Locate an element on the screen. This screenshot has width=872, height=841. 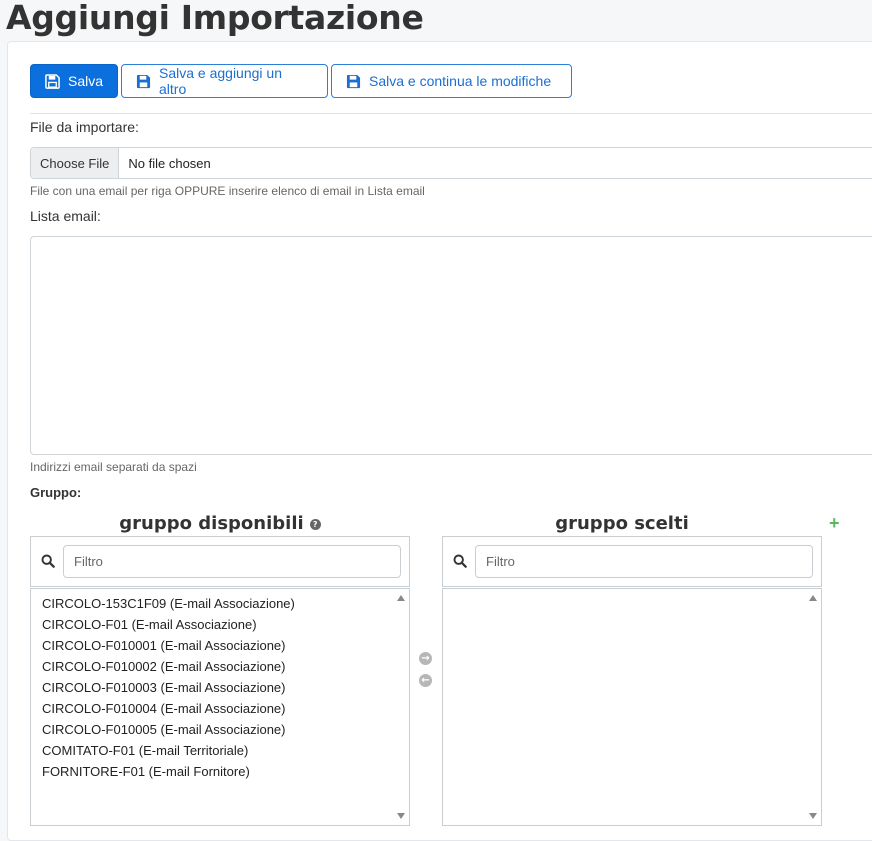
chosen-items is located at coordinates (632, 591).